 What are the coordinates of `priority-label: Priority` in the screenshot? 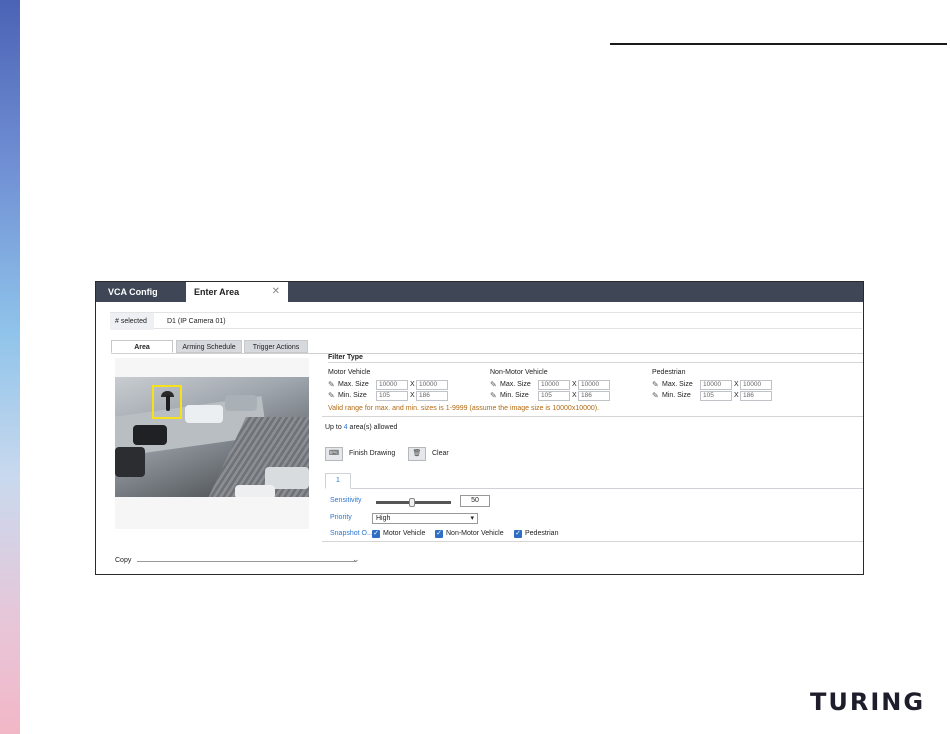 It's located at (341, 517).